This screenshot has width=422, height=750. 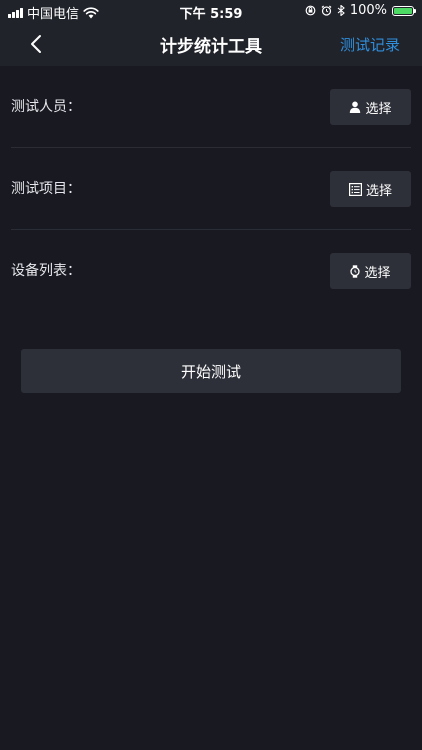 I want to click on device-list-row: 设备列表： 选择, so click(x=211, y=271).